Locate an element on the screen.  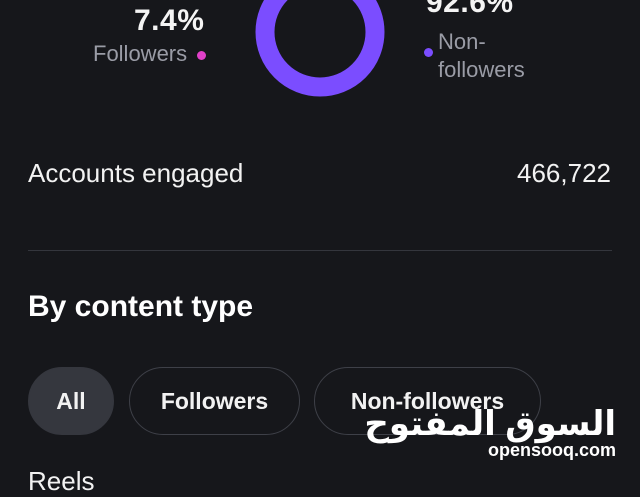
content-type-title: By content type is located at coordinates (141, 306).